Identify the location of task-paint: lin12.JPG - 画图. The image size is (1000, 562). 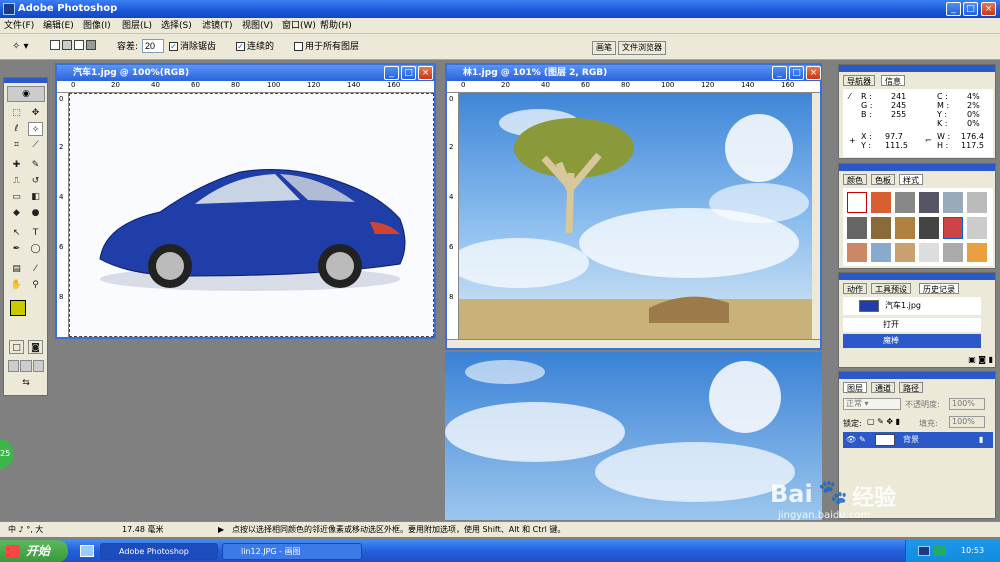
(292, 551).